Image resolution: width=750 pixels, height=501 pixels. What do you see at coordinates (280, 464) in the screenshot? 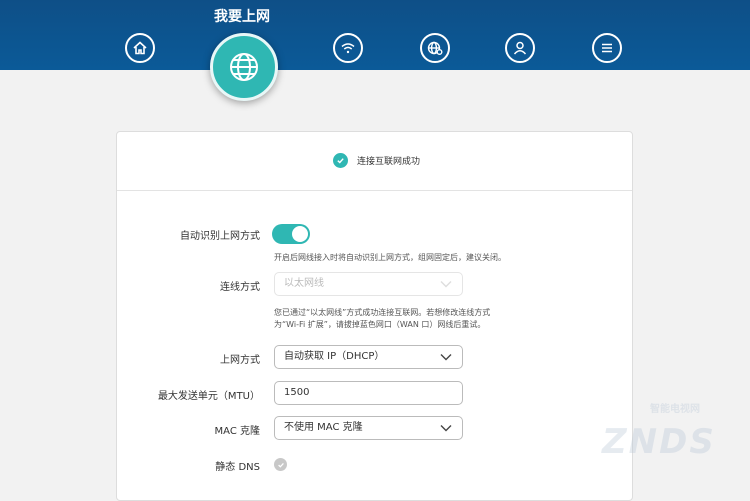
I see `static-dns-checkbox` at bounding box center [280, 464].